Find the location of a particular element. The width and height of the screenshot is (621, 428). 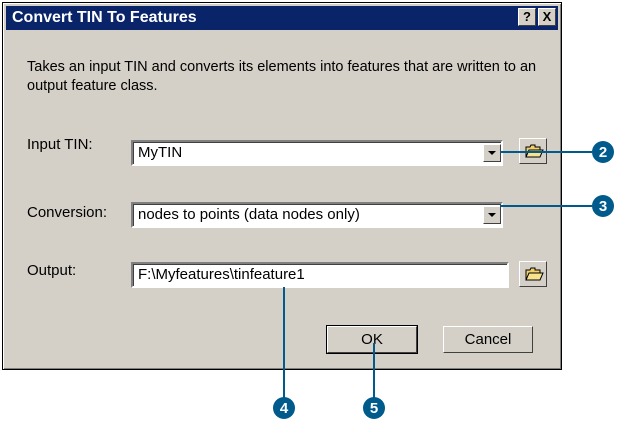

callout-number-2: 2 is located at coordinates (603, 152).